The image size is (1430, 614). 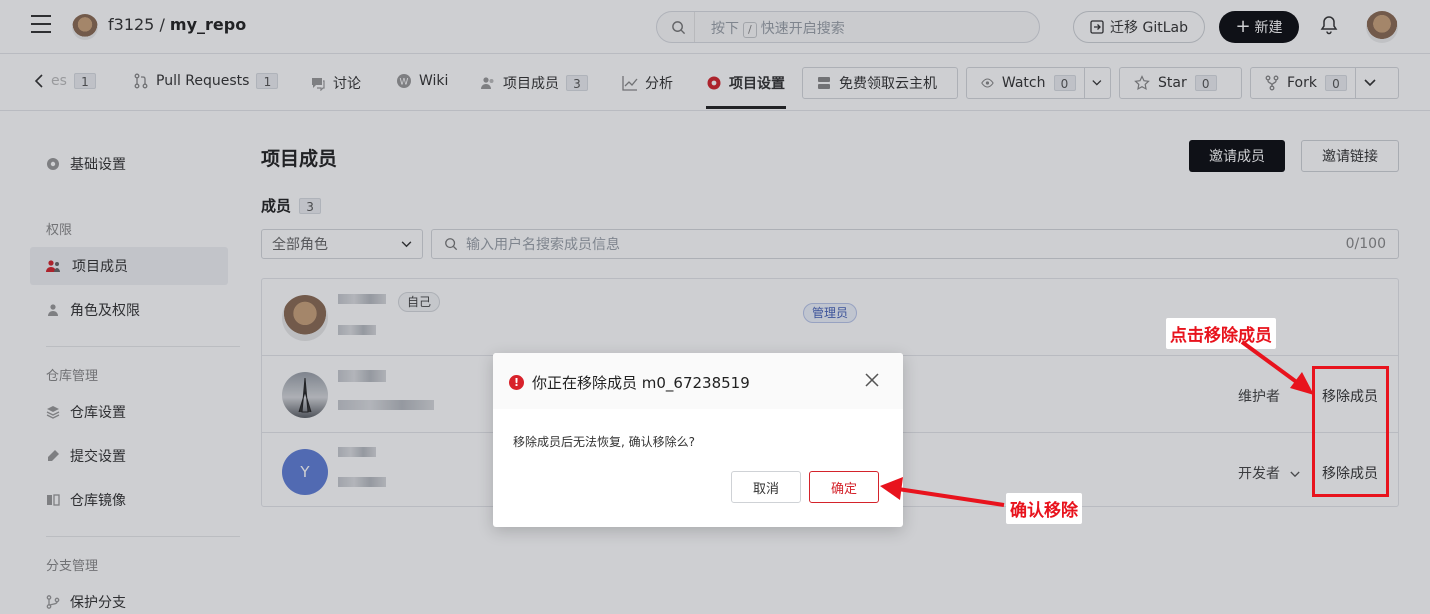 I want to click on annotation-arrows, so click(x=1097, y=423).